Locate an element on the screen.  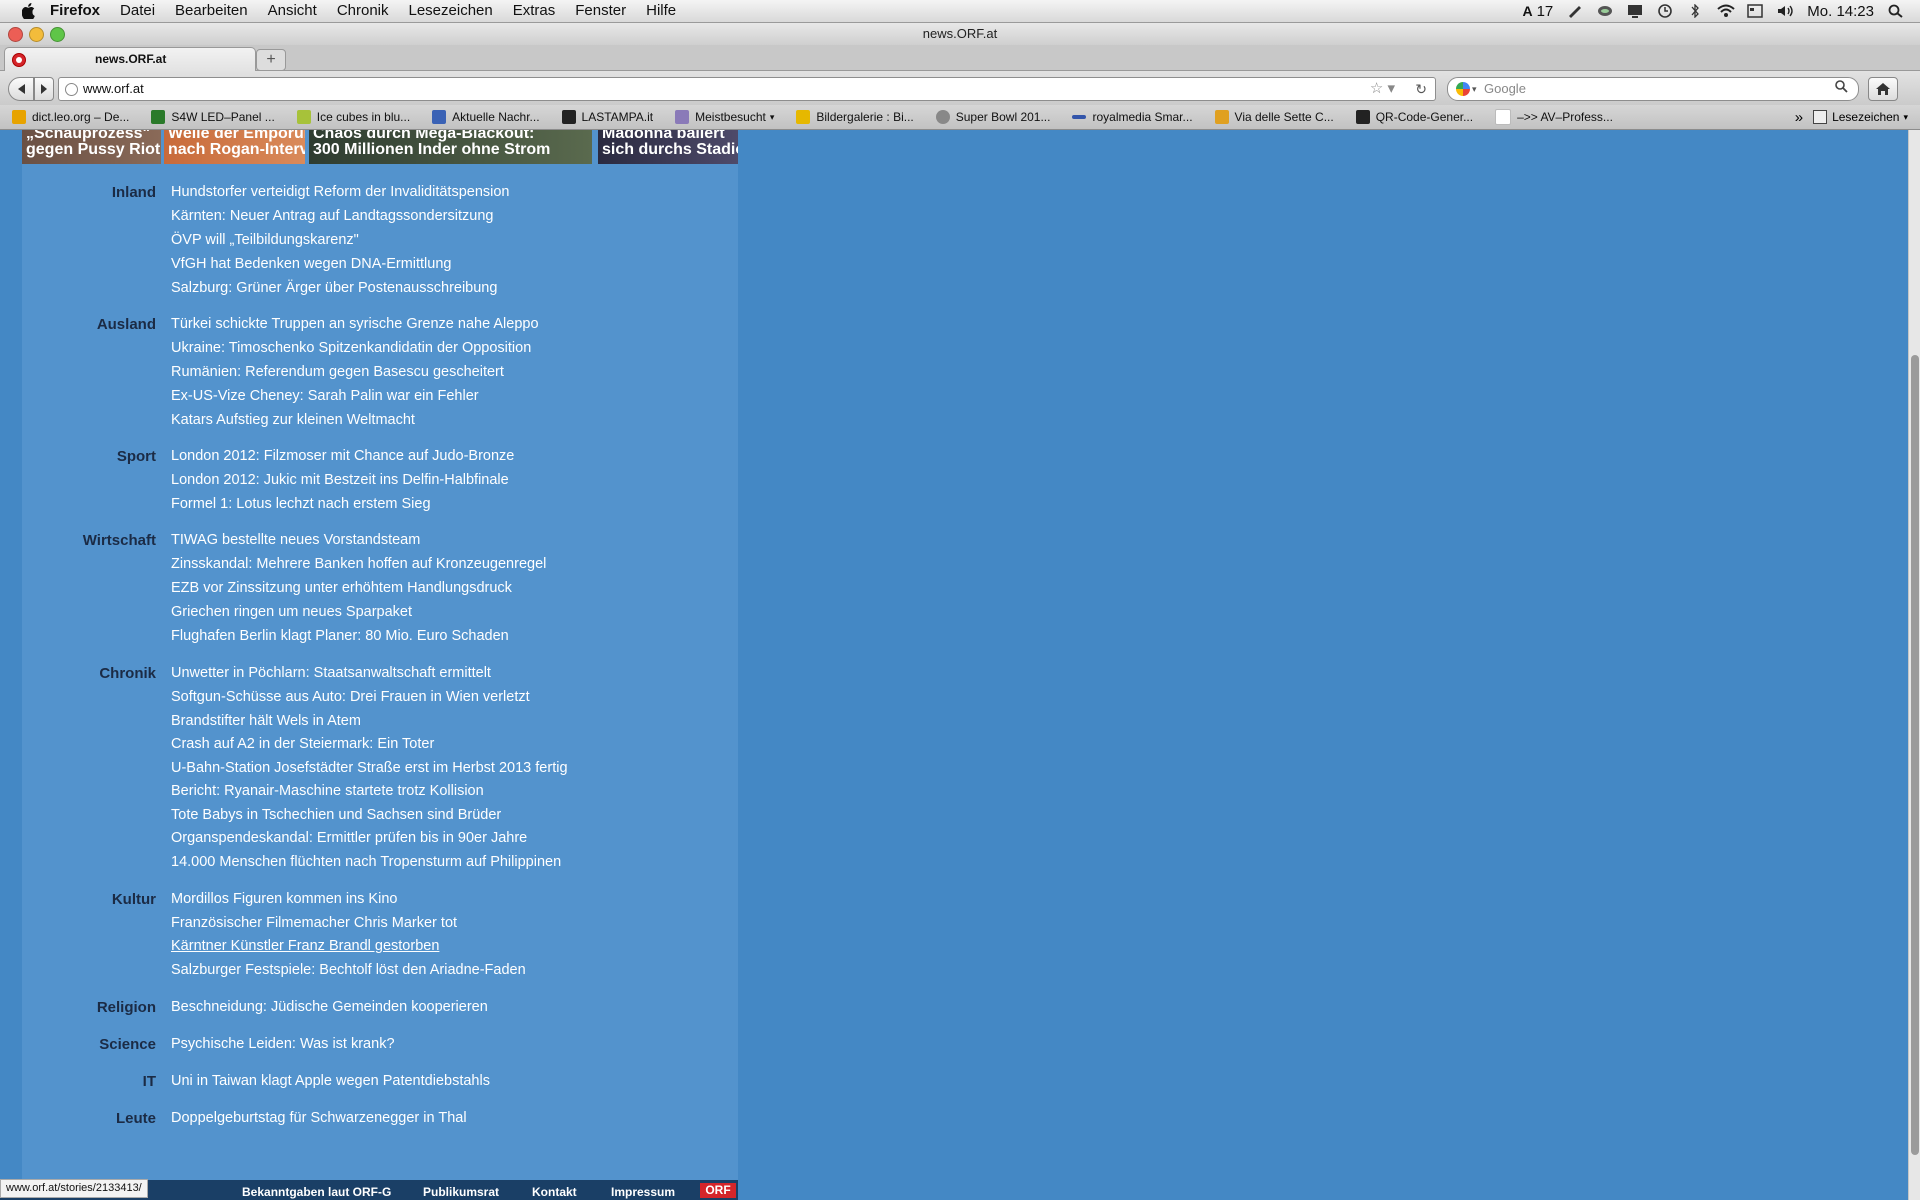
display-icon is located at coordinates (1635, 11).